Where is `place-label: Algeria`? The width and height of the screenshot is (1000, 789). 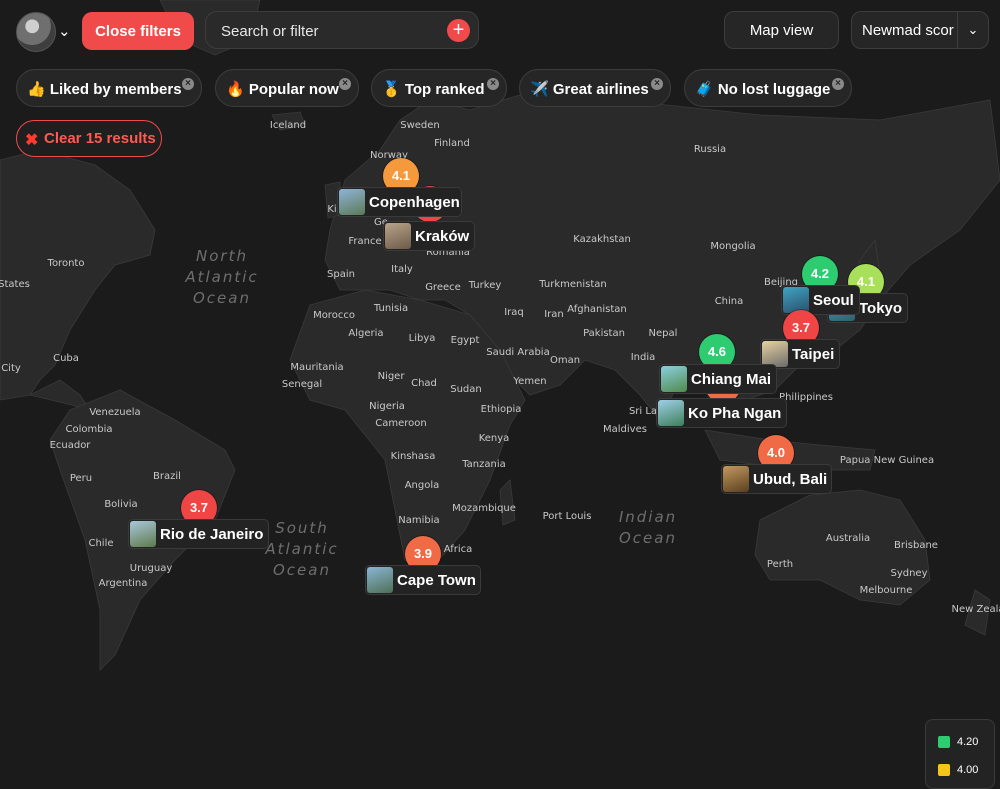 place-label: Algeria is located at coordinates (365, 333).